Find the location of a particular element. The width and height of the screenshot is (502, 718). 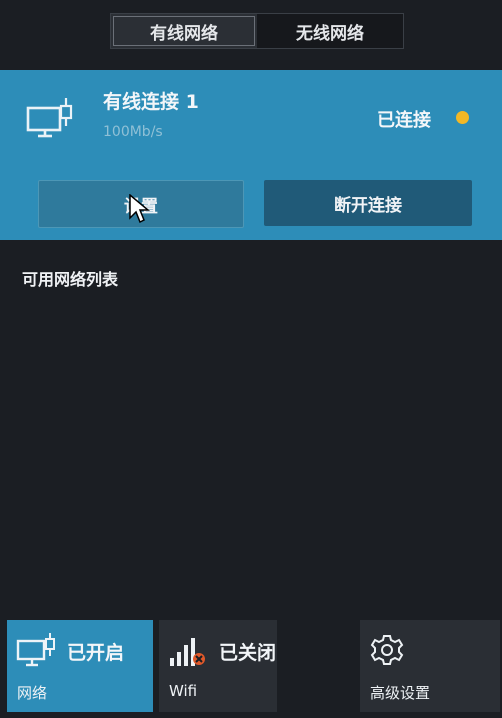

wifi-state: 已关闭 is located at coordinates (248, 653).